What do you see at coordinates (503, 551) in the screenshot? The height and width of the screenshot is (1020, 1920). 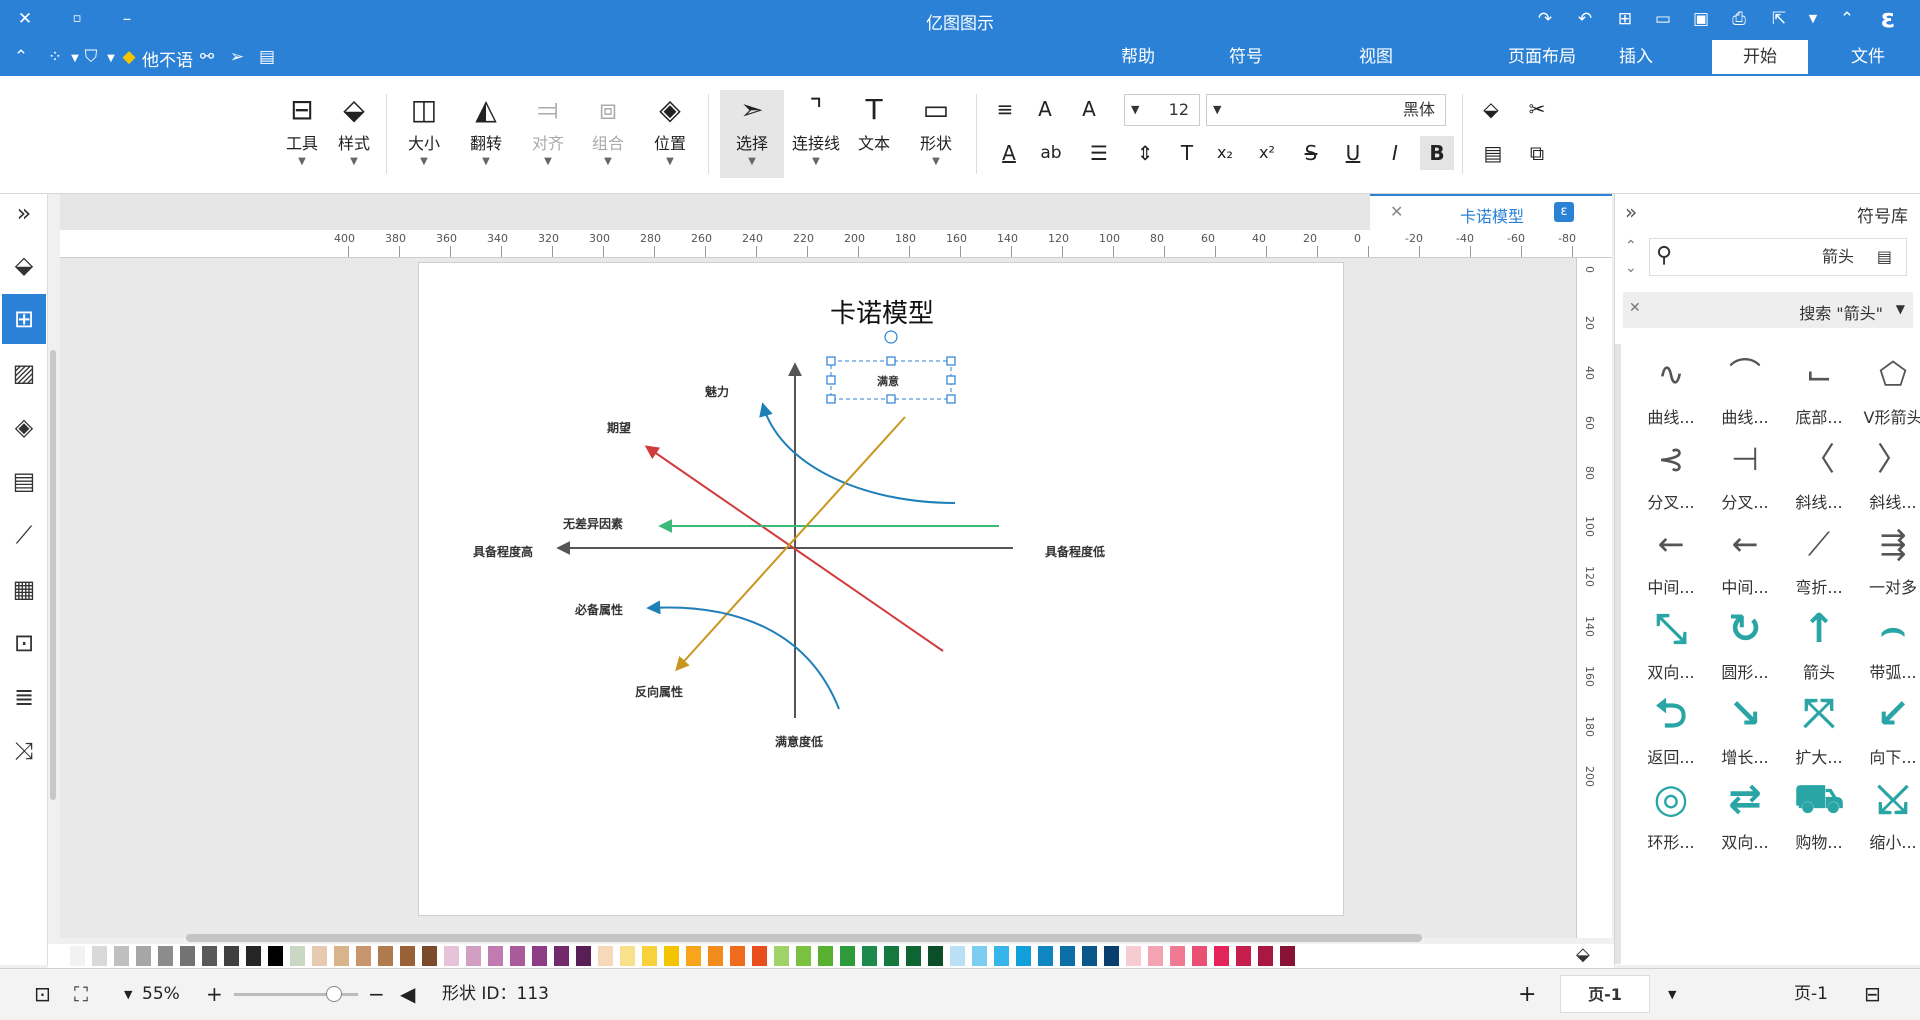 I see `label-high-completeness: 具备程度高` at bounding box center [503, 551].